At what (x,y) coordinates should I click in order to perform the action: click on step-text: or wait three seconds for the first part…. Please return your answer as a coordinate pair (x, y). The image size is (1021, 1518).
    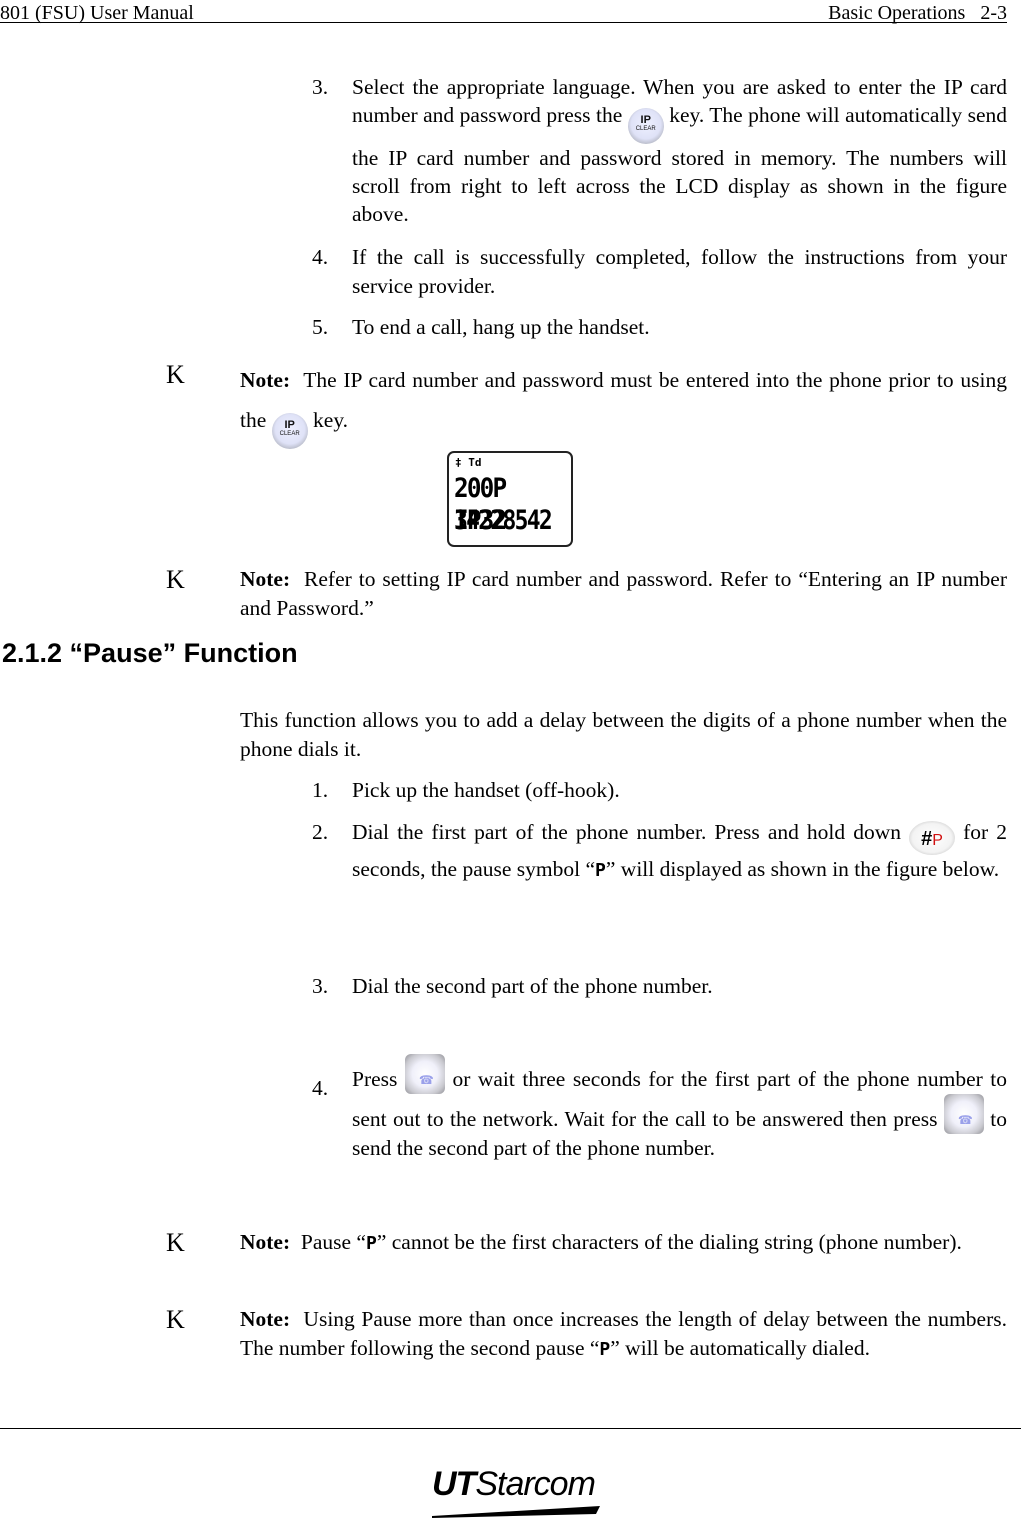
    Looking at the image, I should click on (680, 1099).